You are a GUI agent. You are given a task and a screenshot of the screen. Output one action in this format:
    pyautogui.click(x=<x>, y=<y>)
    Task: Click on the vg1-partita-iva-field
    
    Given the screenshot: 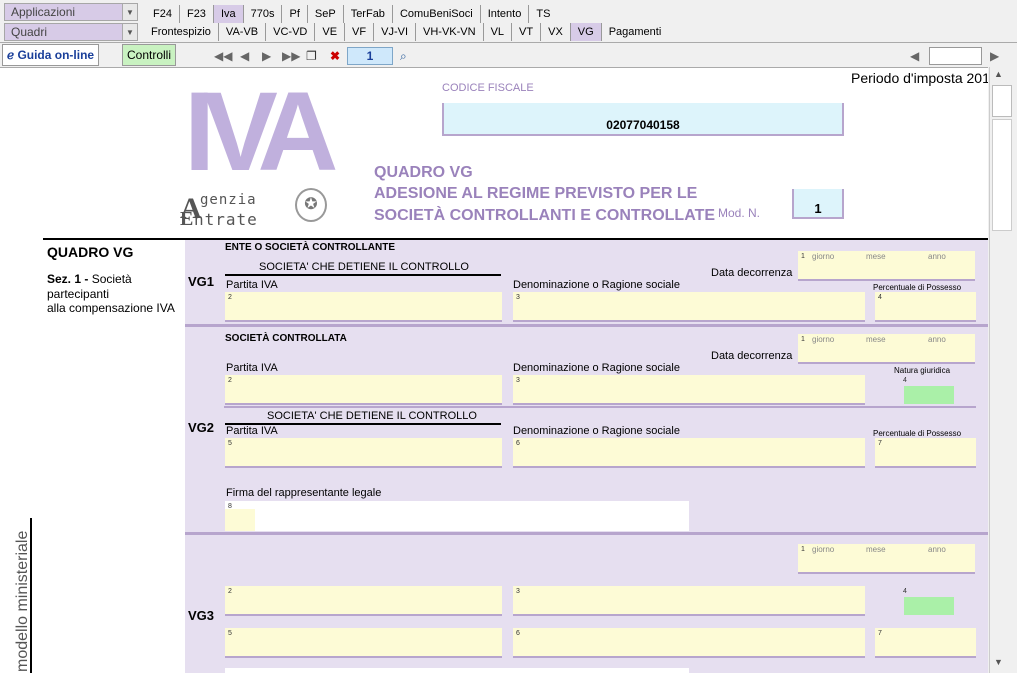 What is the action you would take?
    pyautogui.click(x=363, y=307)
    